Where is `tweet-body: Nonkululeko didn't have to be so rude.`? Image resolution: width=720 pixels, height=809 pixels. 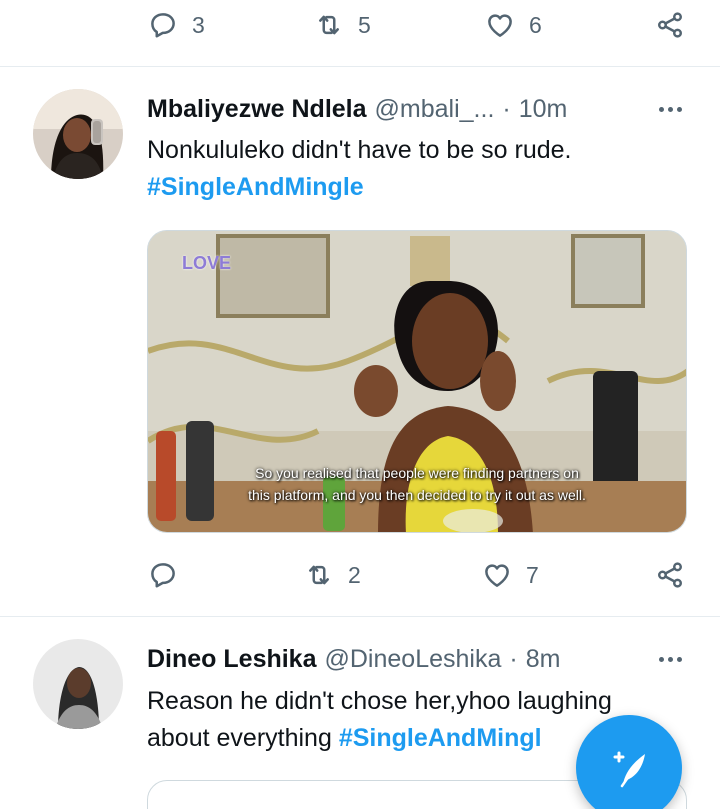
tweet-body: Nonkululeko didn't have to be so rude. is located at coordinates (359, 150).